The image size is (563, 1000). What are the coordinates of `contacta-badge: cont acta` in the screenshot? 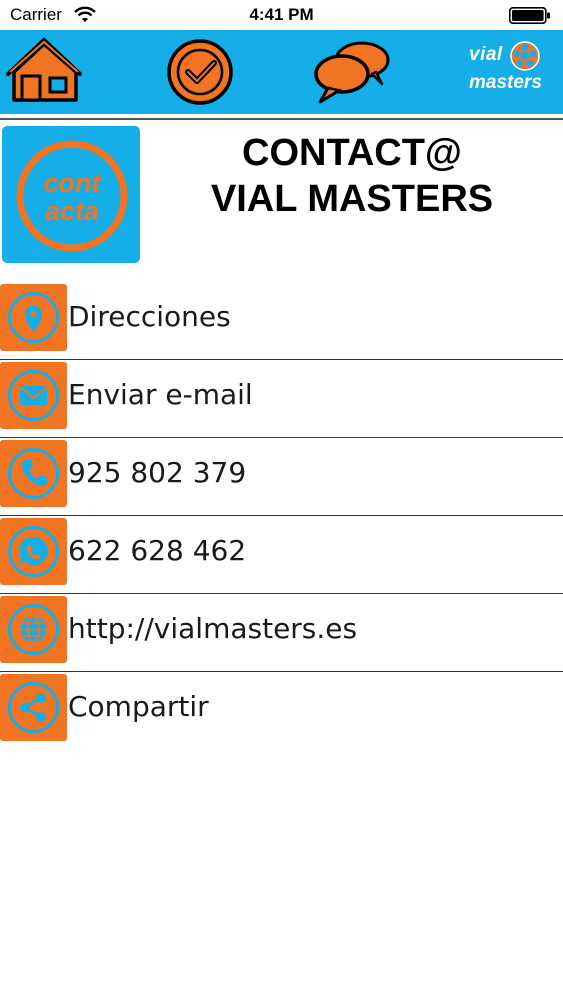 It's located at (71, 194).